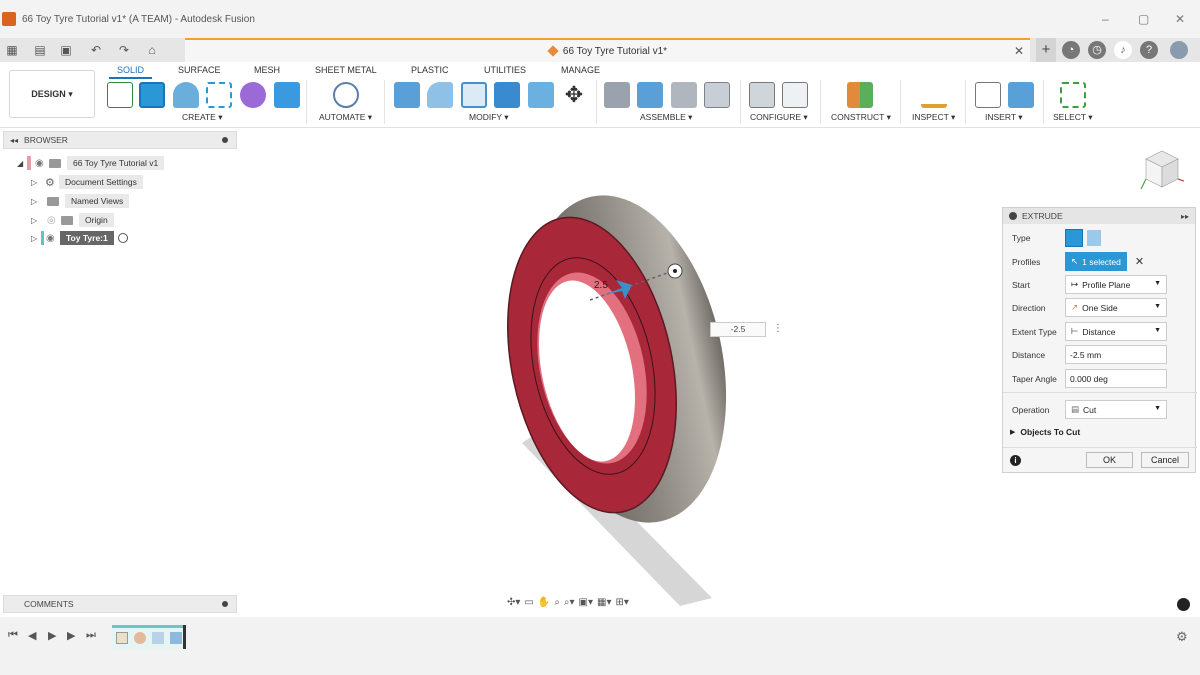 This screenshot has width=1200, height=675. I want to click on step-back-icon: ◀, so click(32, 635).